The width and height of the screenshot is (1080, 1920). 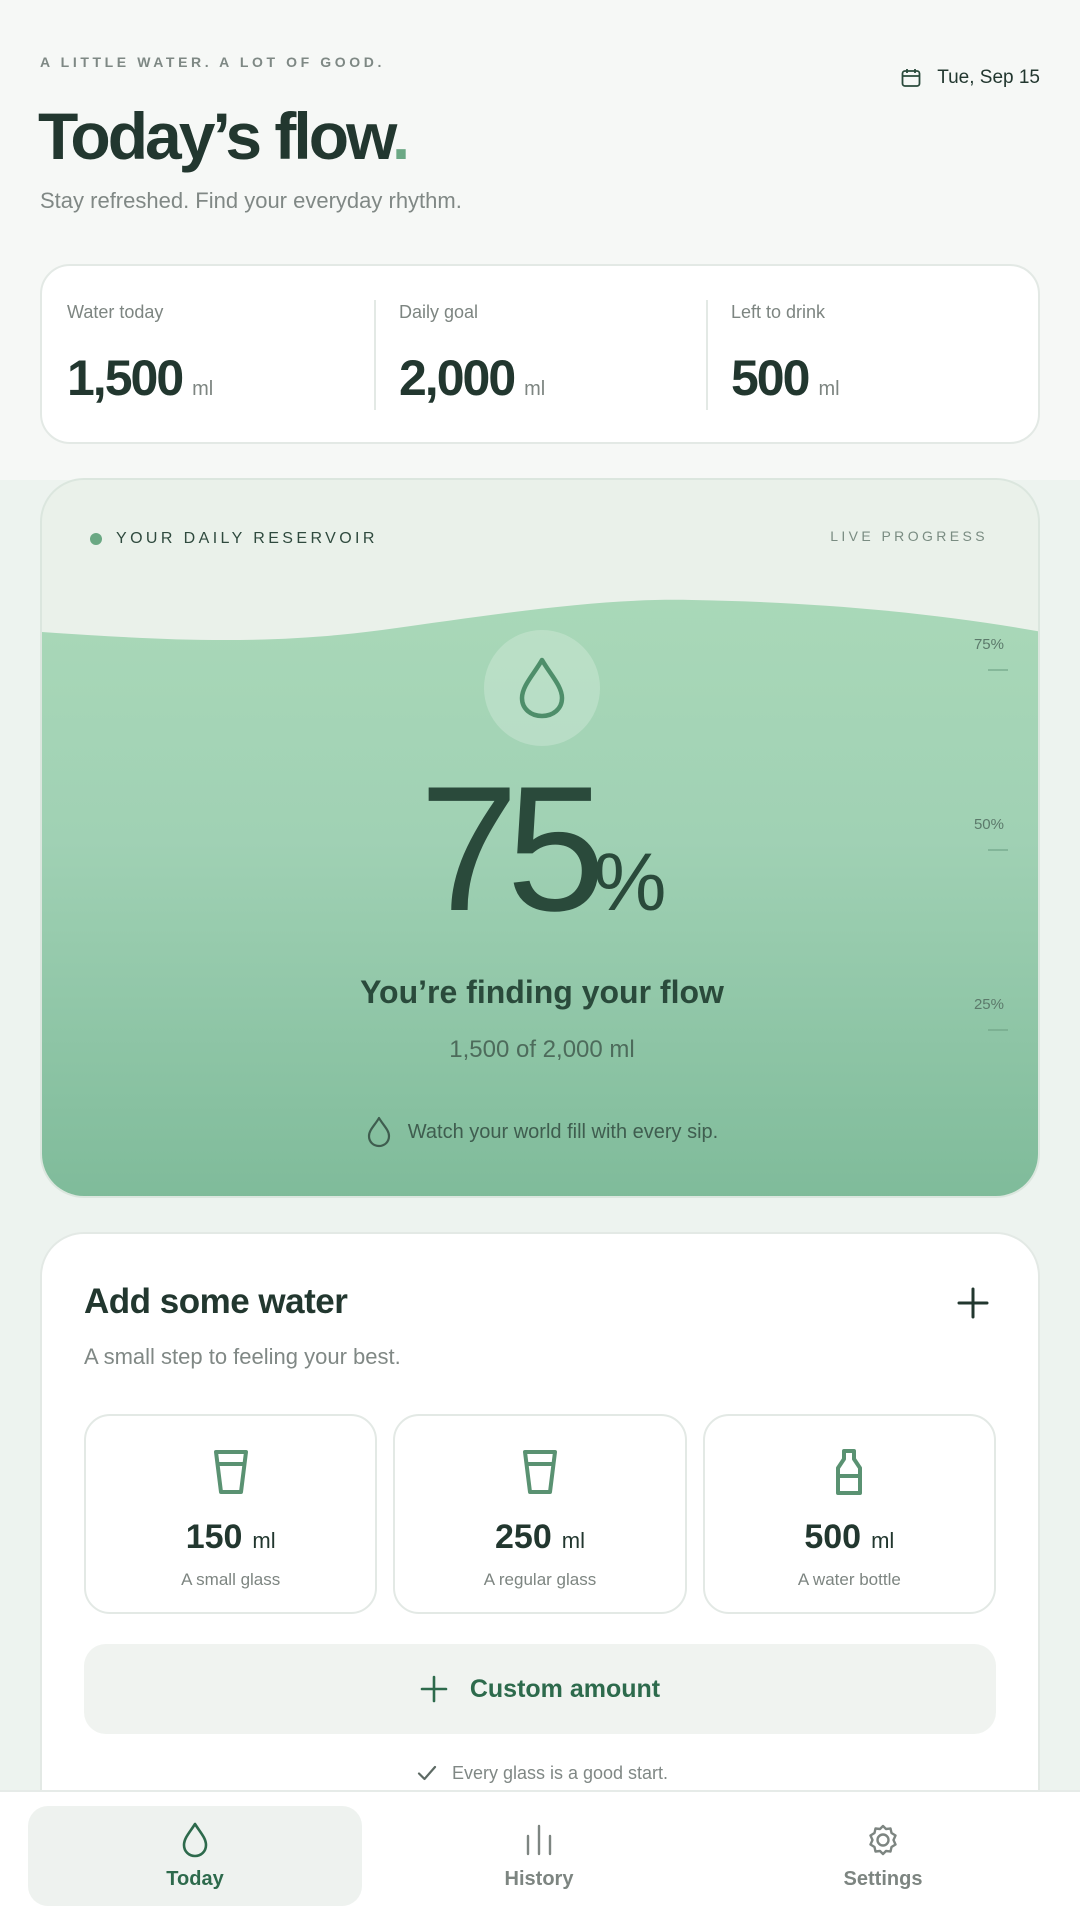 What do you see at coordinates (214, 1537) in the screenshot?
I see `option-amount: 150` at bounding box center [214, 1537].